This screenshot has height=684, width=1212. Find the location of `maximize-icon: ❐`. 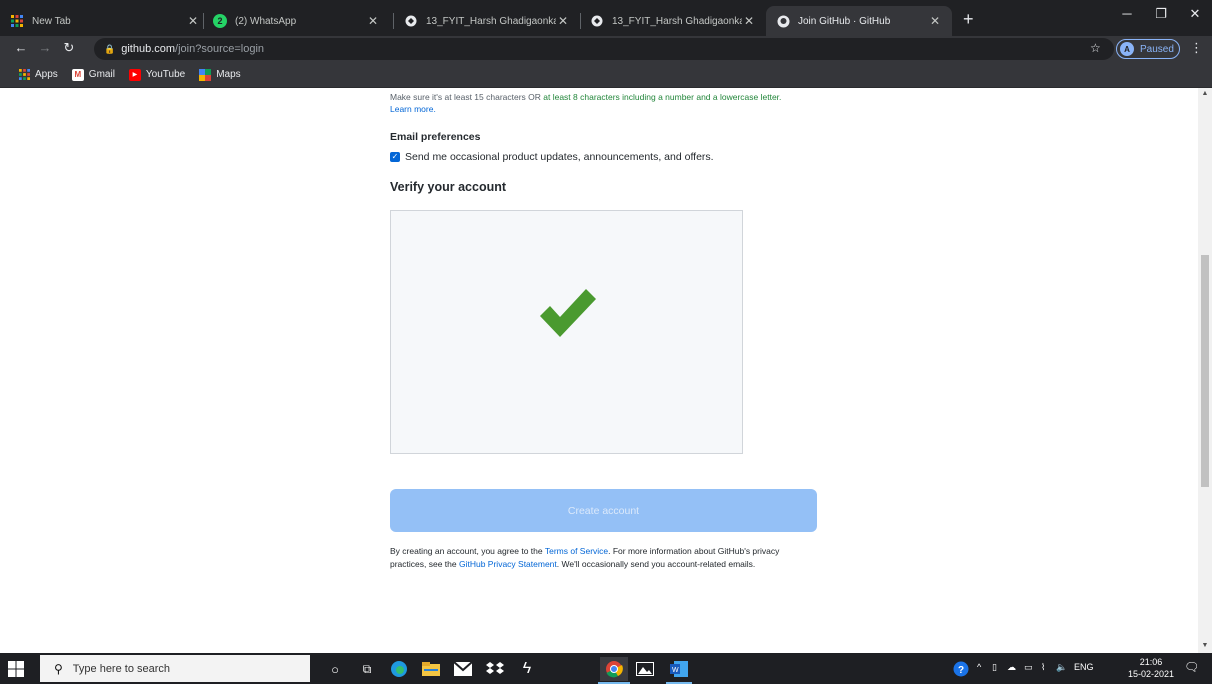

maximize-icon: ❐ is located at coordinates (1161, 14).